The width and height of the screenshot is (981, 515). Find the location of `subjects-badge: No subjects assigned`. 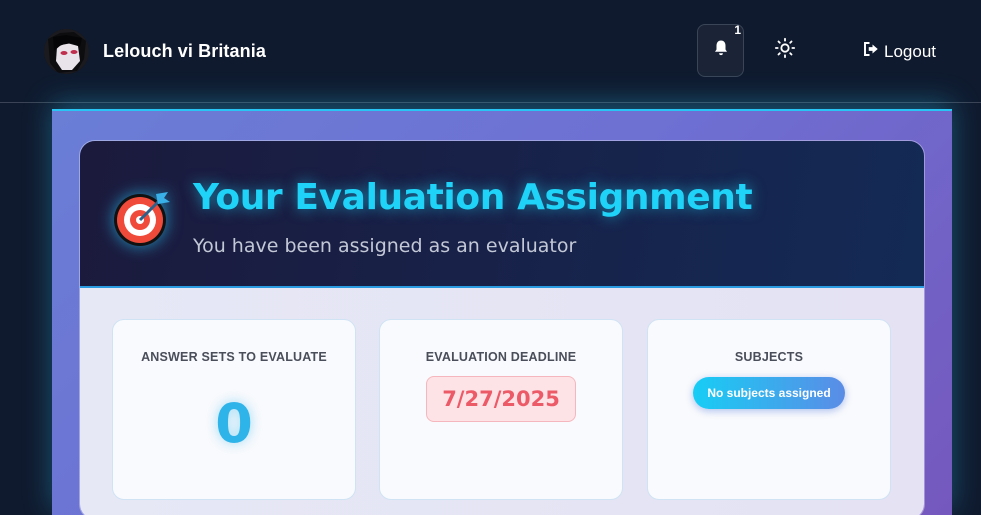

subjects-badge: No subjects assigned is located at coordinates (769, 393).